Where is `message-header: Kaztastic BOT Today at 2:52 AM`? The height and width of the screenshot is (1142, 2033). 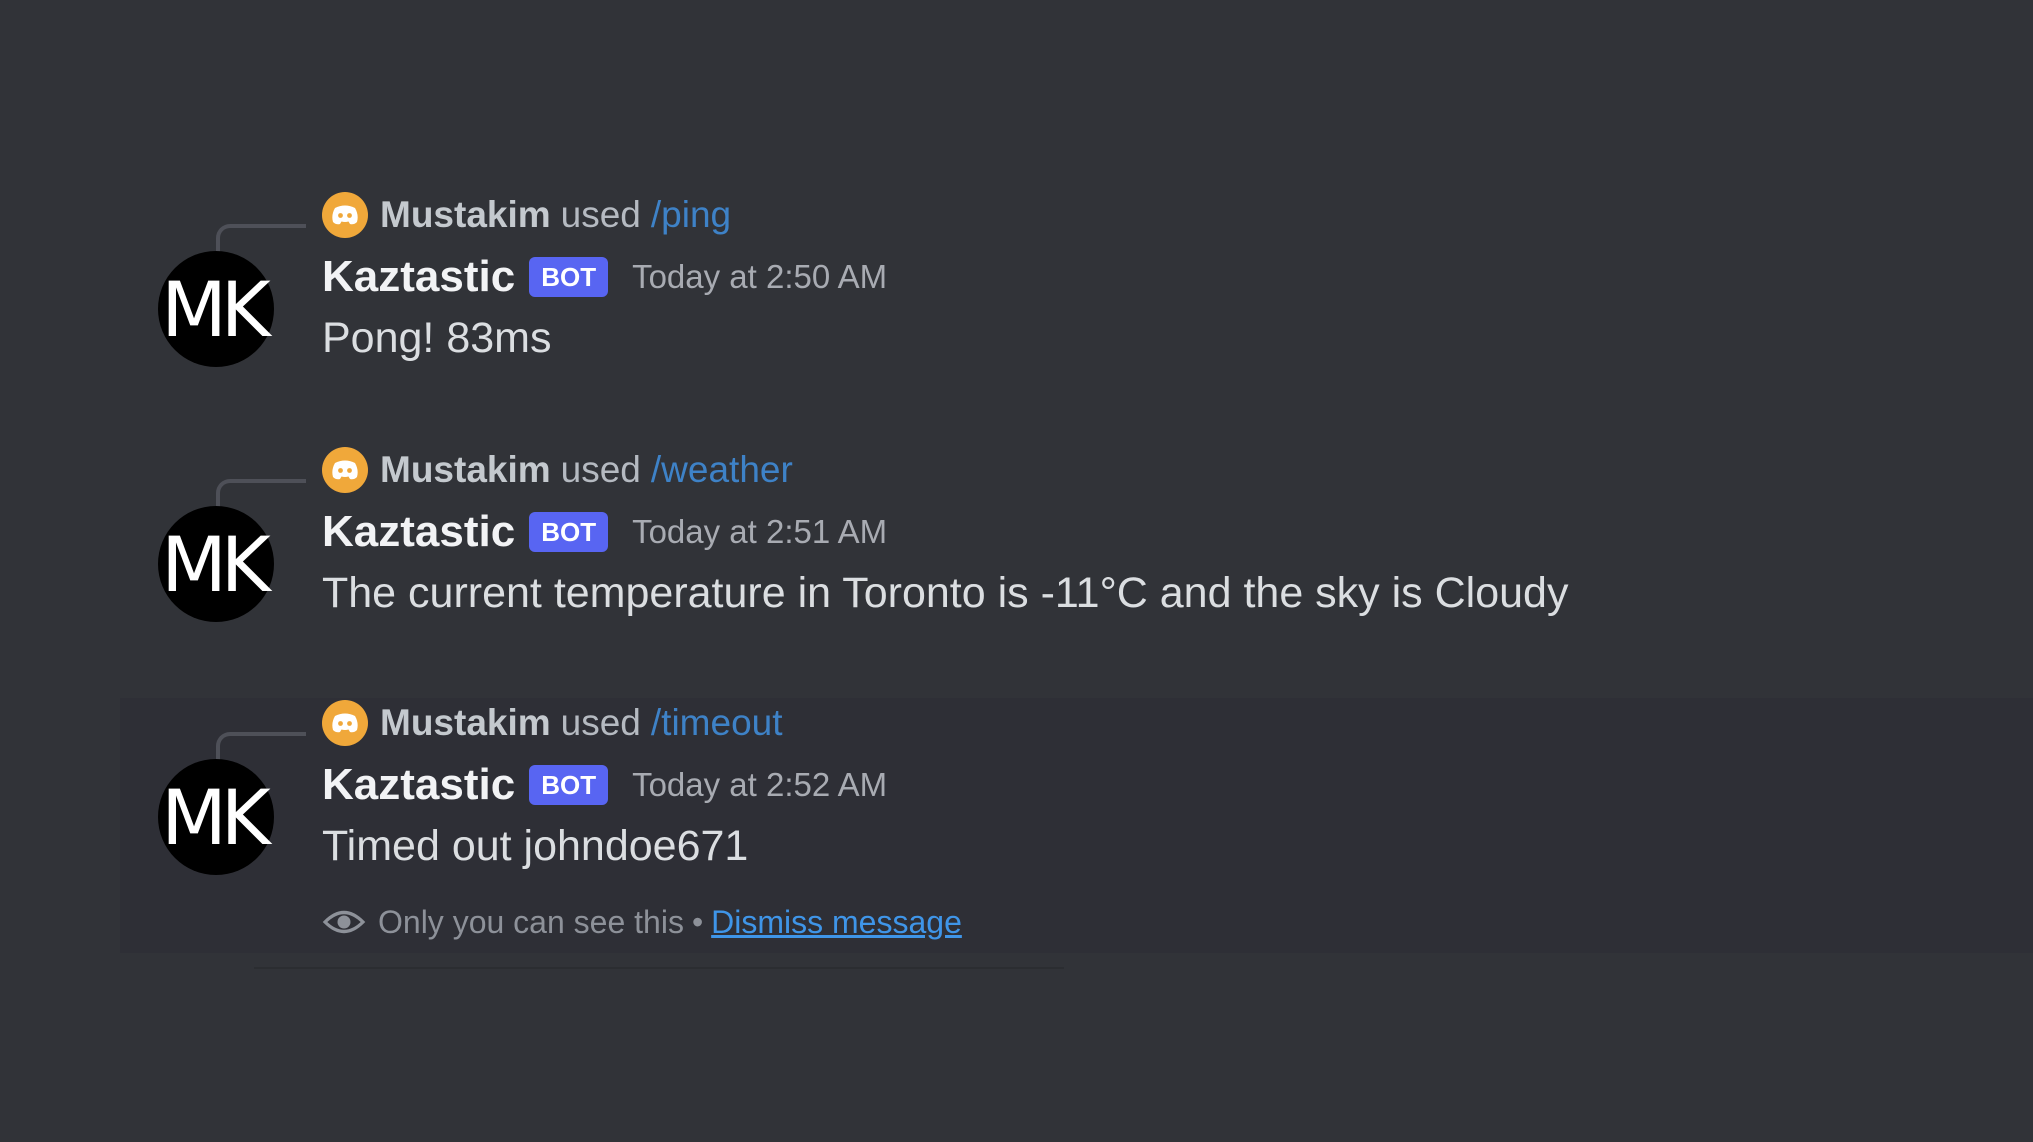 message-header: Kaztastic BOT Today at 2:52 AM is located at coordinates (604, 785).